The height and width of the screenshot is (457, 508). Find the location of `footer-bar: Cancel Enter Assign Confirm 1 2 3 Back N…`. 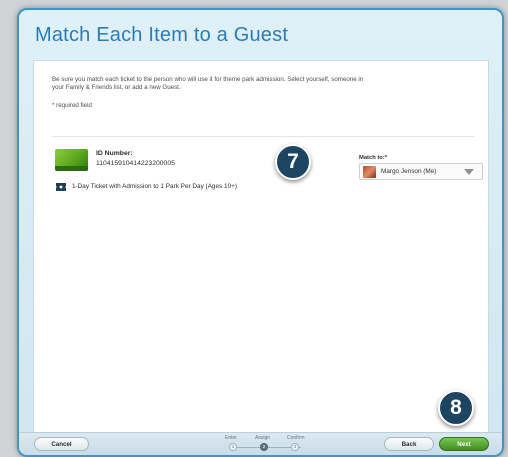

footer-bar: Cancel Enter Assign Confirm 1 2 3 Back N… is located at coordinates (260, 443).